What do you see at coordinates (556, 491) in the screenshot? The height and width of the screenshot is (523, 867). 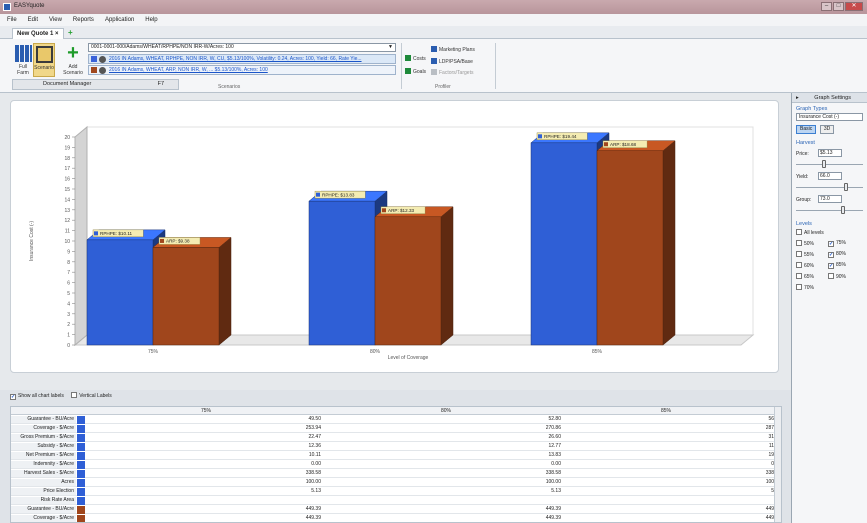 I see `table-cell: 5.13` at bounding box center [556, 491].